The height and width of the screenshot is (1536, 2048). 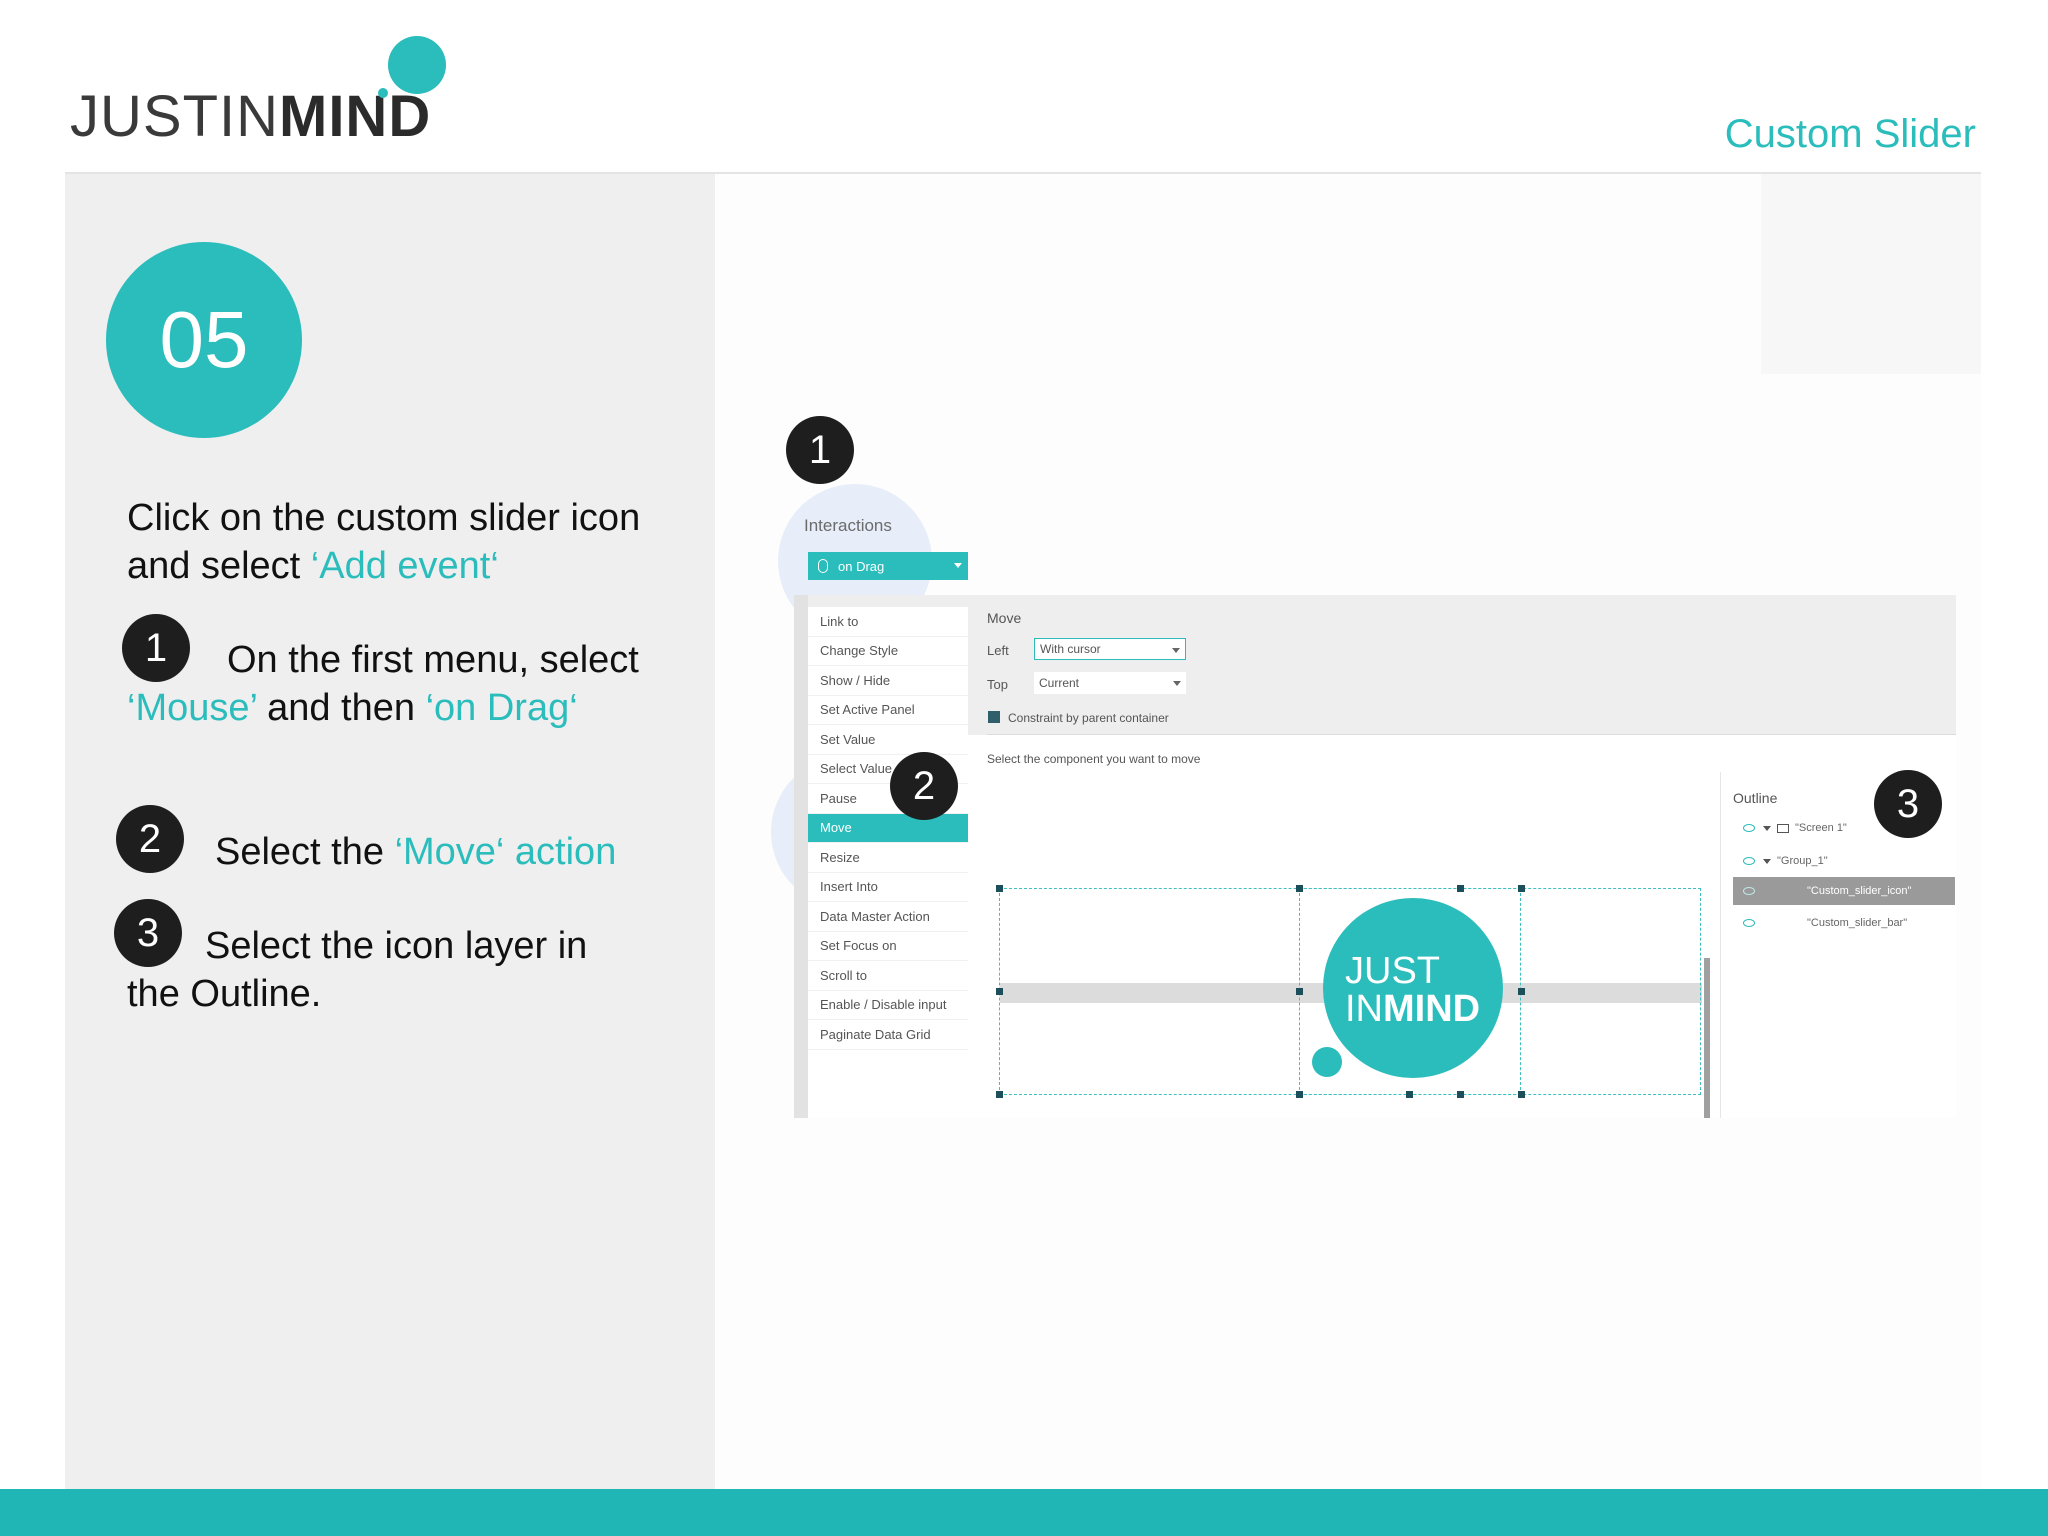 What do you see at coordinates (1707, 1038) in the screenshot?
I see `canvas-scrollbar` at bounding box center [1707, 1038].